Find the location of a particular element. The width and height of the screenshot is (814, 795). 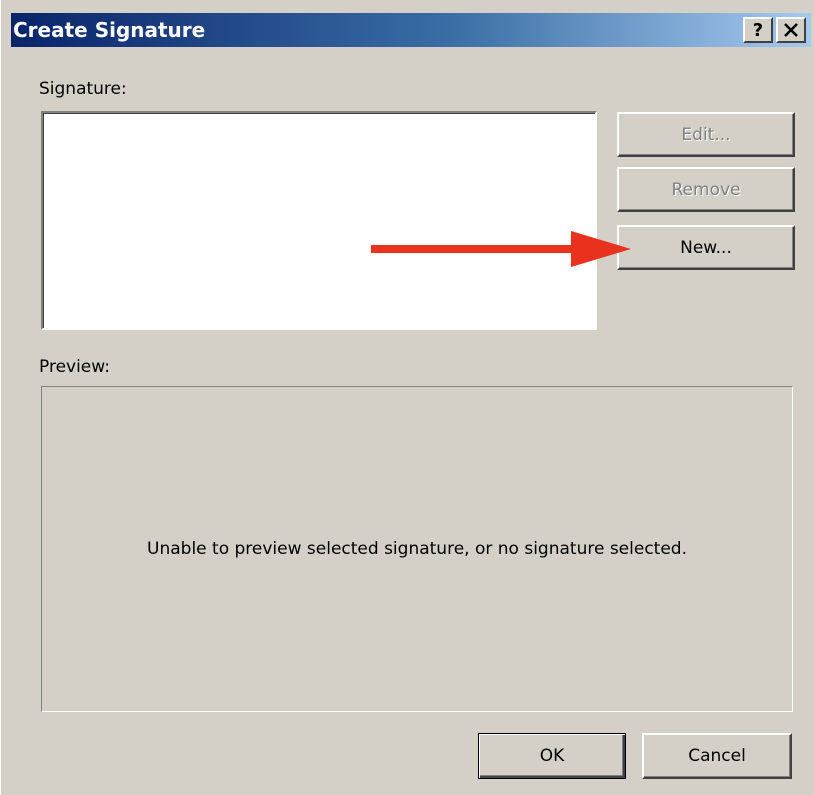

title-bar: Create Signature ? is located at coordinates (411, 30).